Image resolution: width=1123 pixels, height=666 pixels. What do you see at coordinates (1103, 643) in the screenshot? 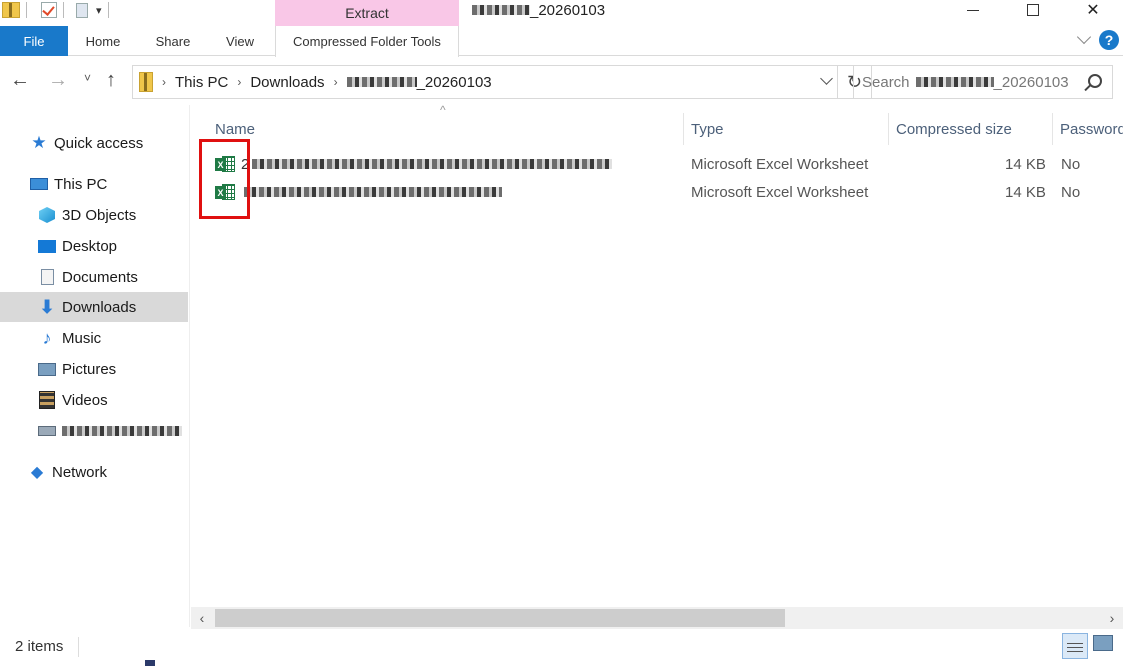
I see `large-icons-view-icon` at bounding box center [1103, 643].